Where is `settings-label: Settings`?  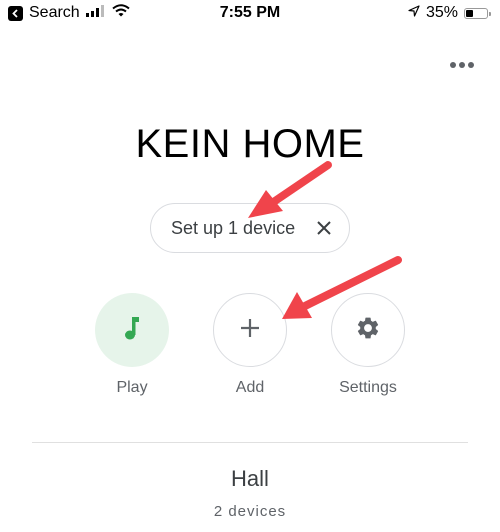 settings-label: Settings is located at coordinates (368, 387).